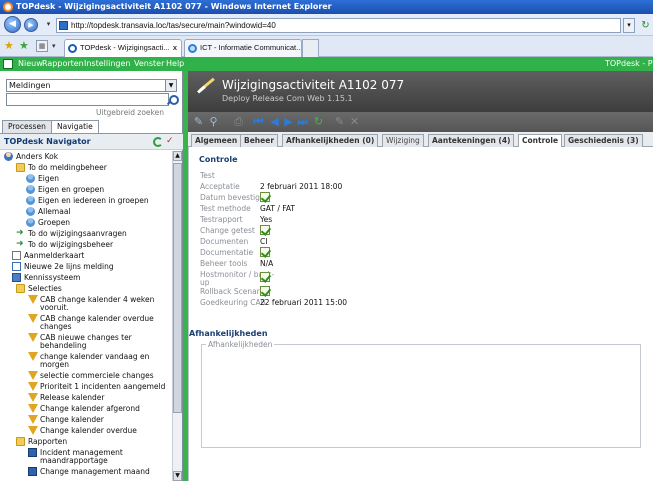 The image size is (653, 481). What do you see at coordinates (310, 48) in the screenshot?
I see `new-tab-button` at bounding box center [310, 48].